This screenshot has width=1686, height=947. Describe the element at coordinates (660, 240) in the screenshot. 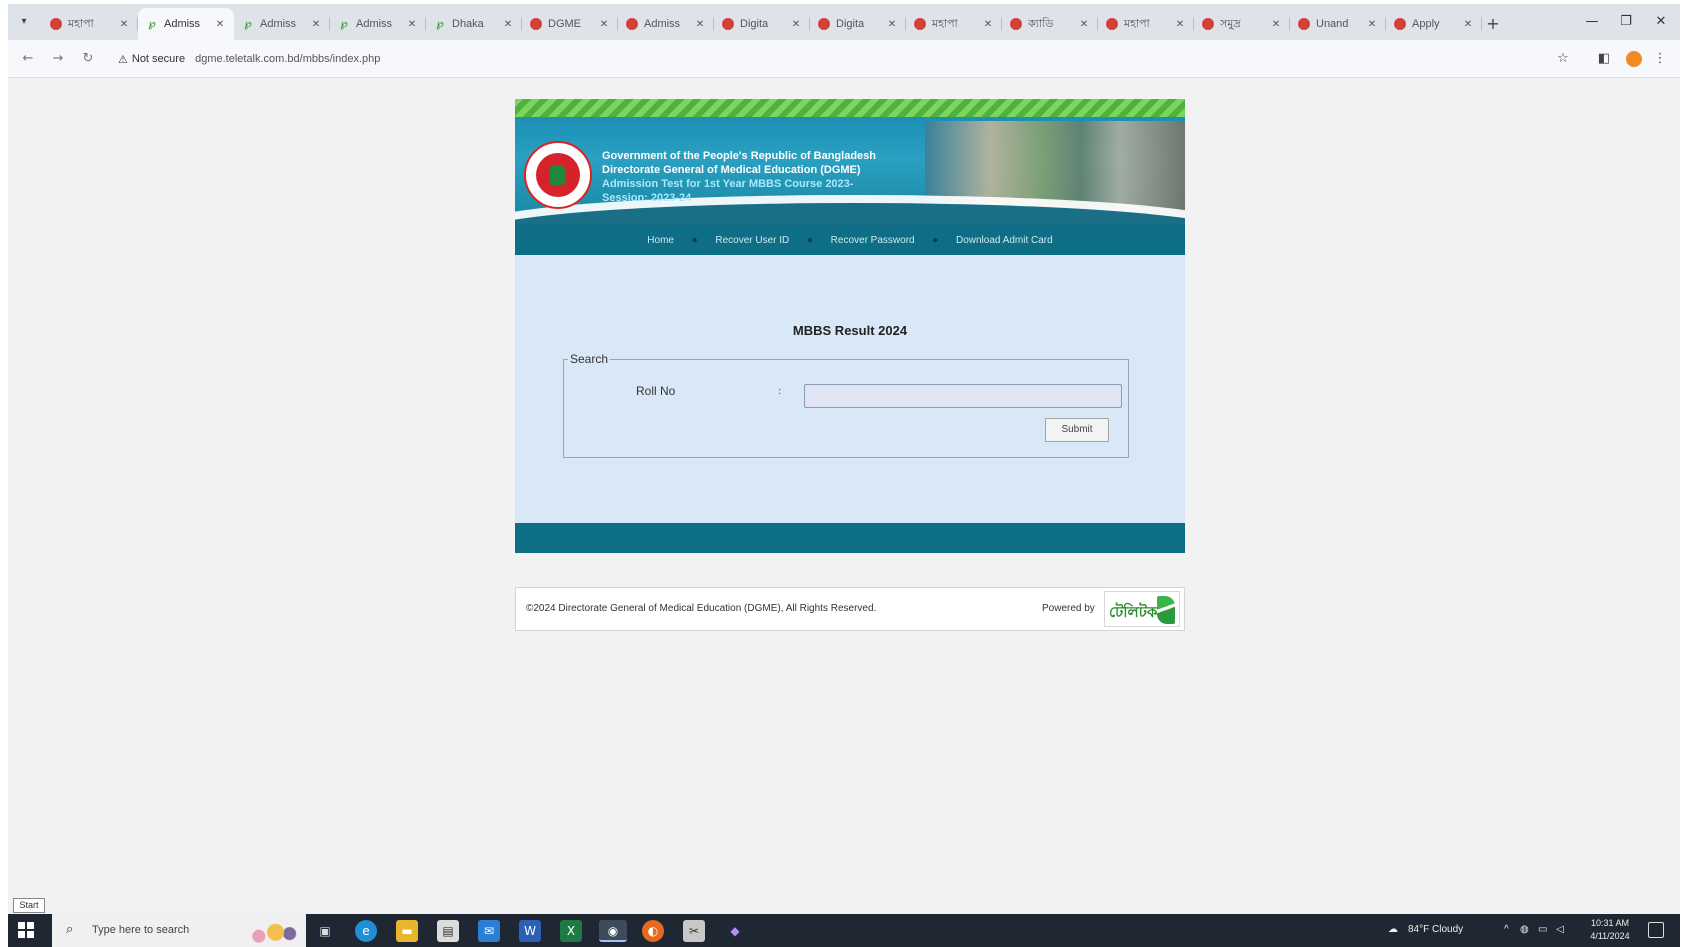

I see `nav-home: Home` at that location.